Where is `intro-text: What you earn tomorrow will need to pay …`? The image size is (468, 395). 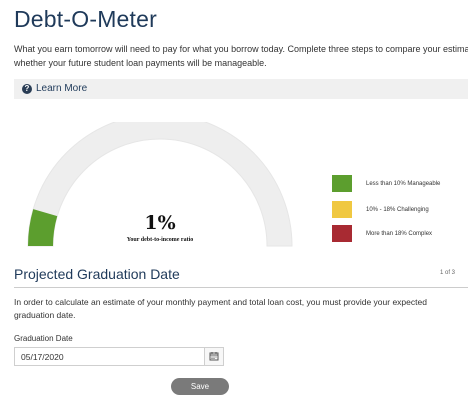 intro-text: What you earn tomorrow will need to pay … is located at coordinates (241, 56).